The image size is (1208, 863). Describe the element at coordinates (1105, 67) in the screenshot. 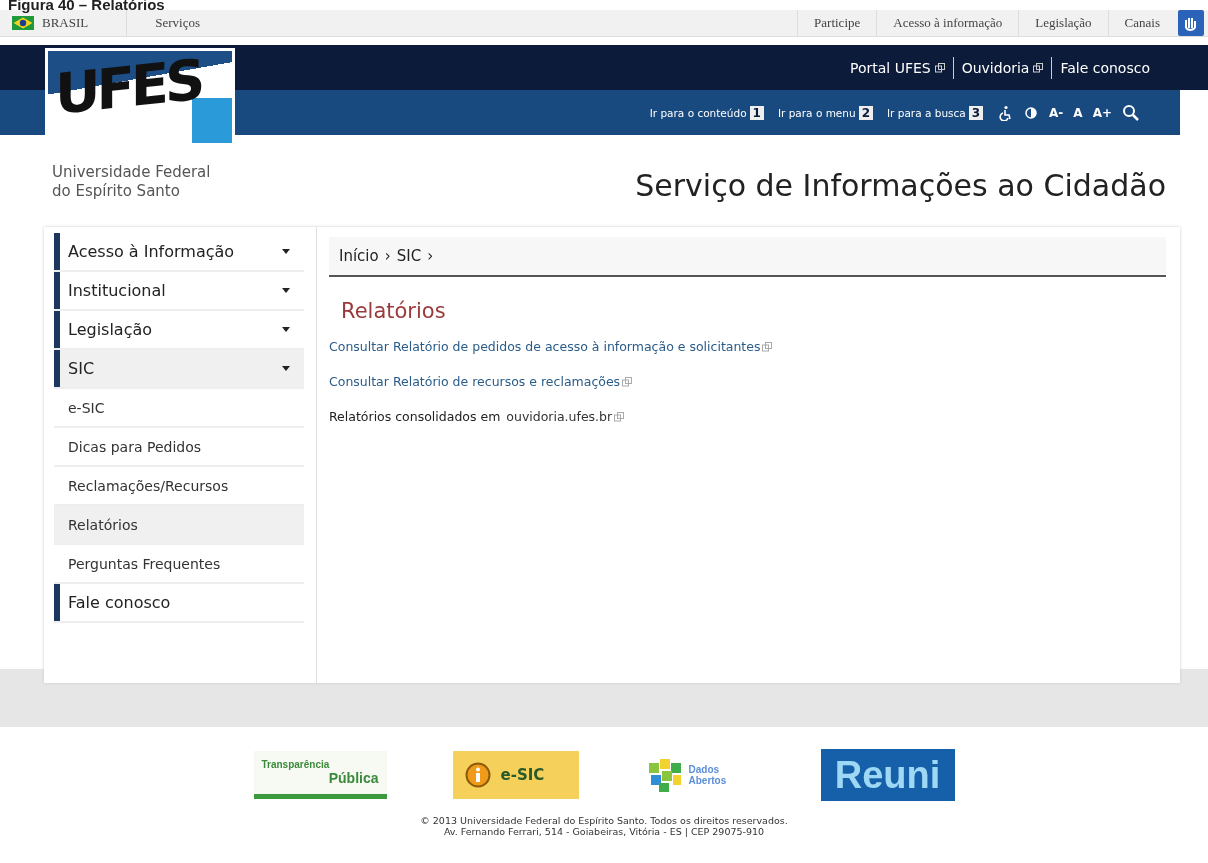

I see `top-link: Fale conosco` at that location.